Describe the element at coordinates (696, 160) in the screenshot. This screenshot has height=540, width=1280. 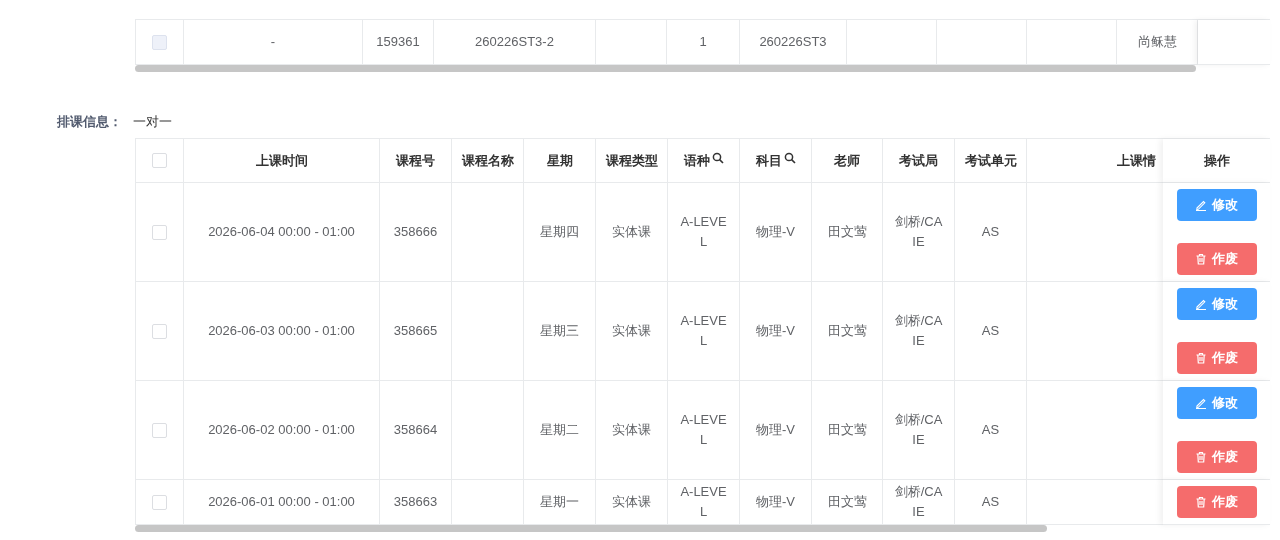
I see `column-header: 语种` at that location.